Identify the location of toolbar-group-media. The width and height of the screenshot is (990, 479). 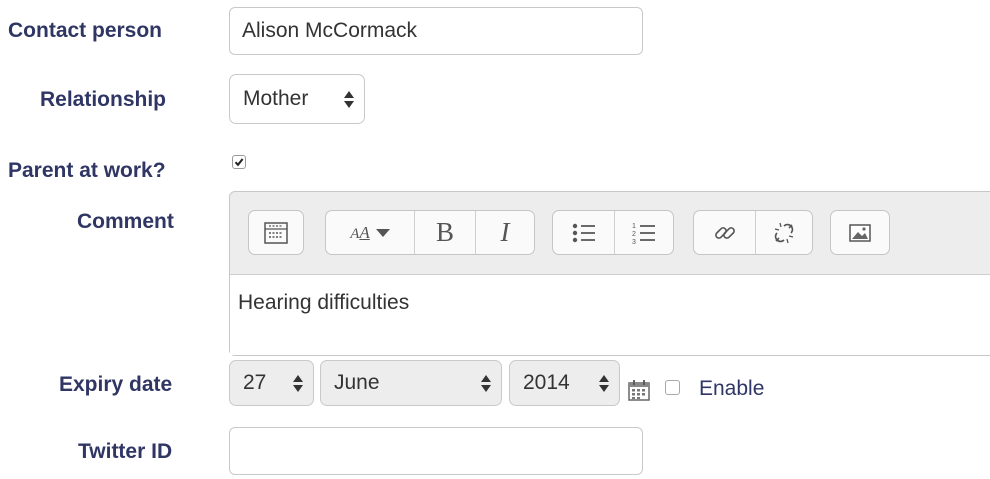
(860, 232).